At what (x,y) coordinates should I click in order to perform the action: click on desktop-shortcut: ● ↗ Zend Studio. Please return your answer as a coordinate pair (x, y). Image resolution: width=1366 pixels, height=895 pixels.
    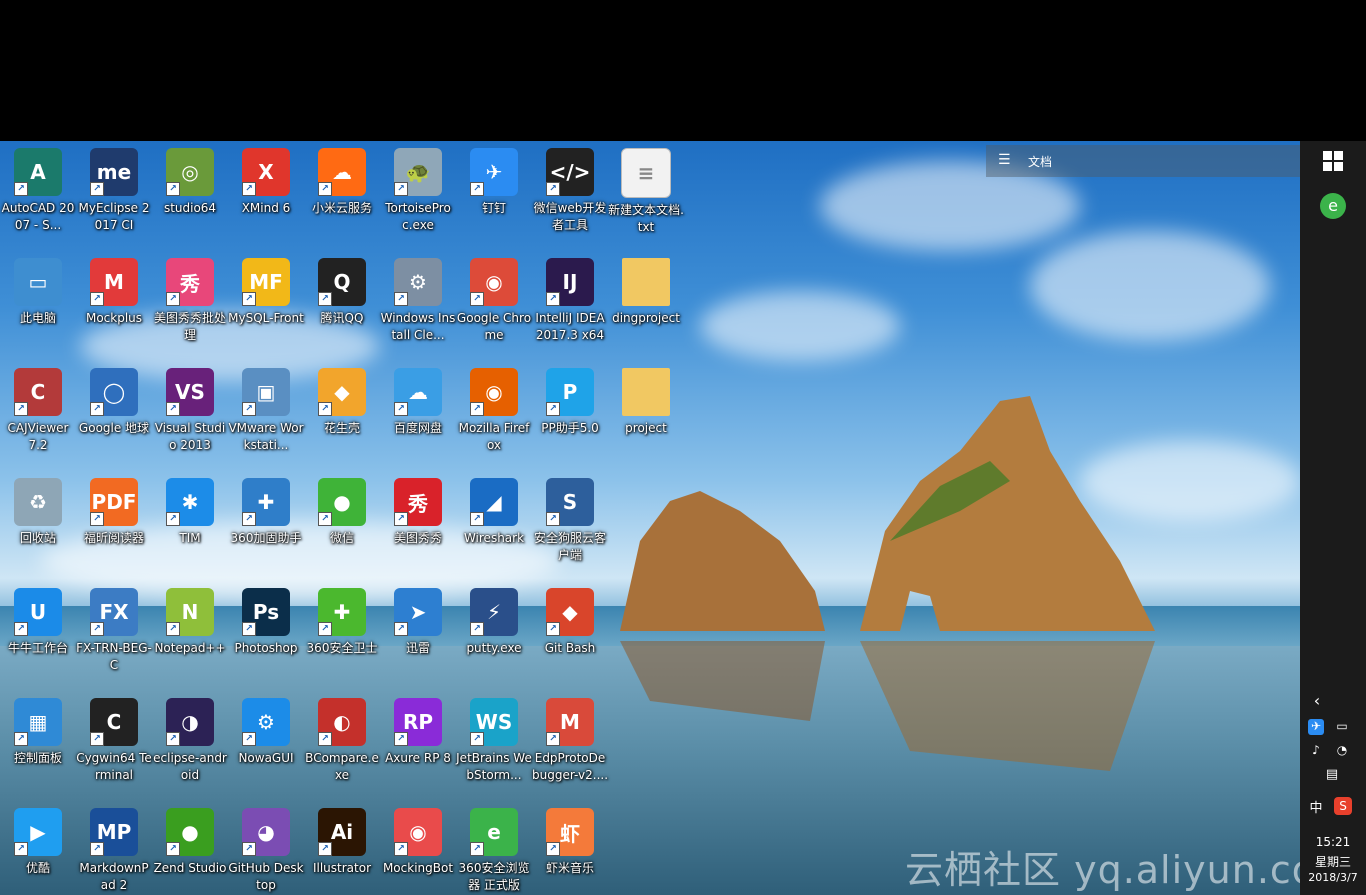
    Looking at the image, I should click on (190, 848).